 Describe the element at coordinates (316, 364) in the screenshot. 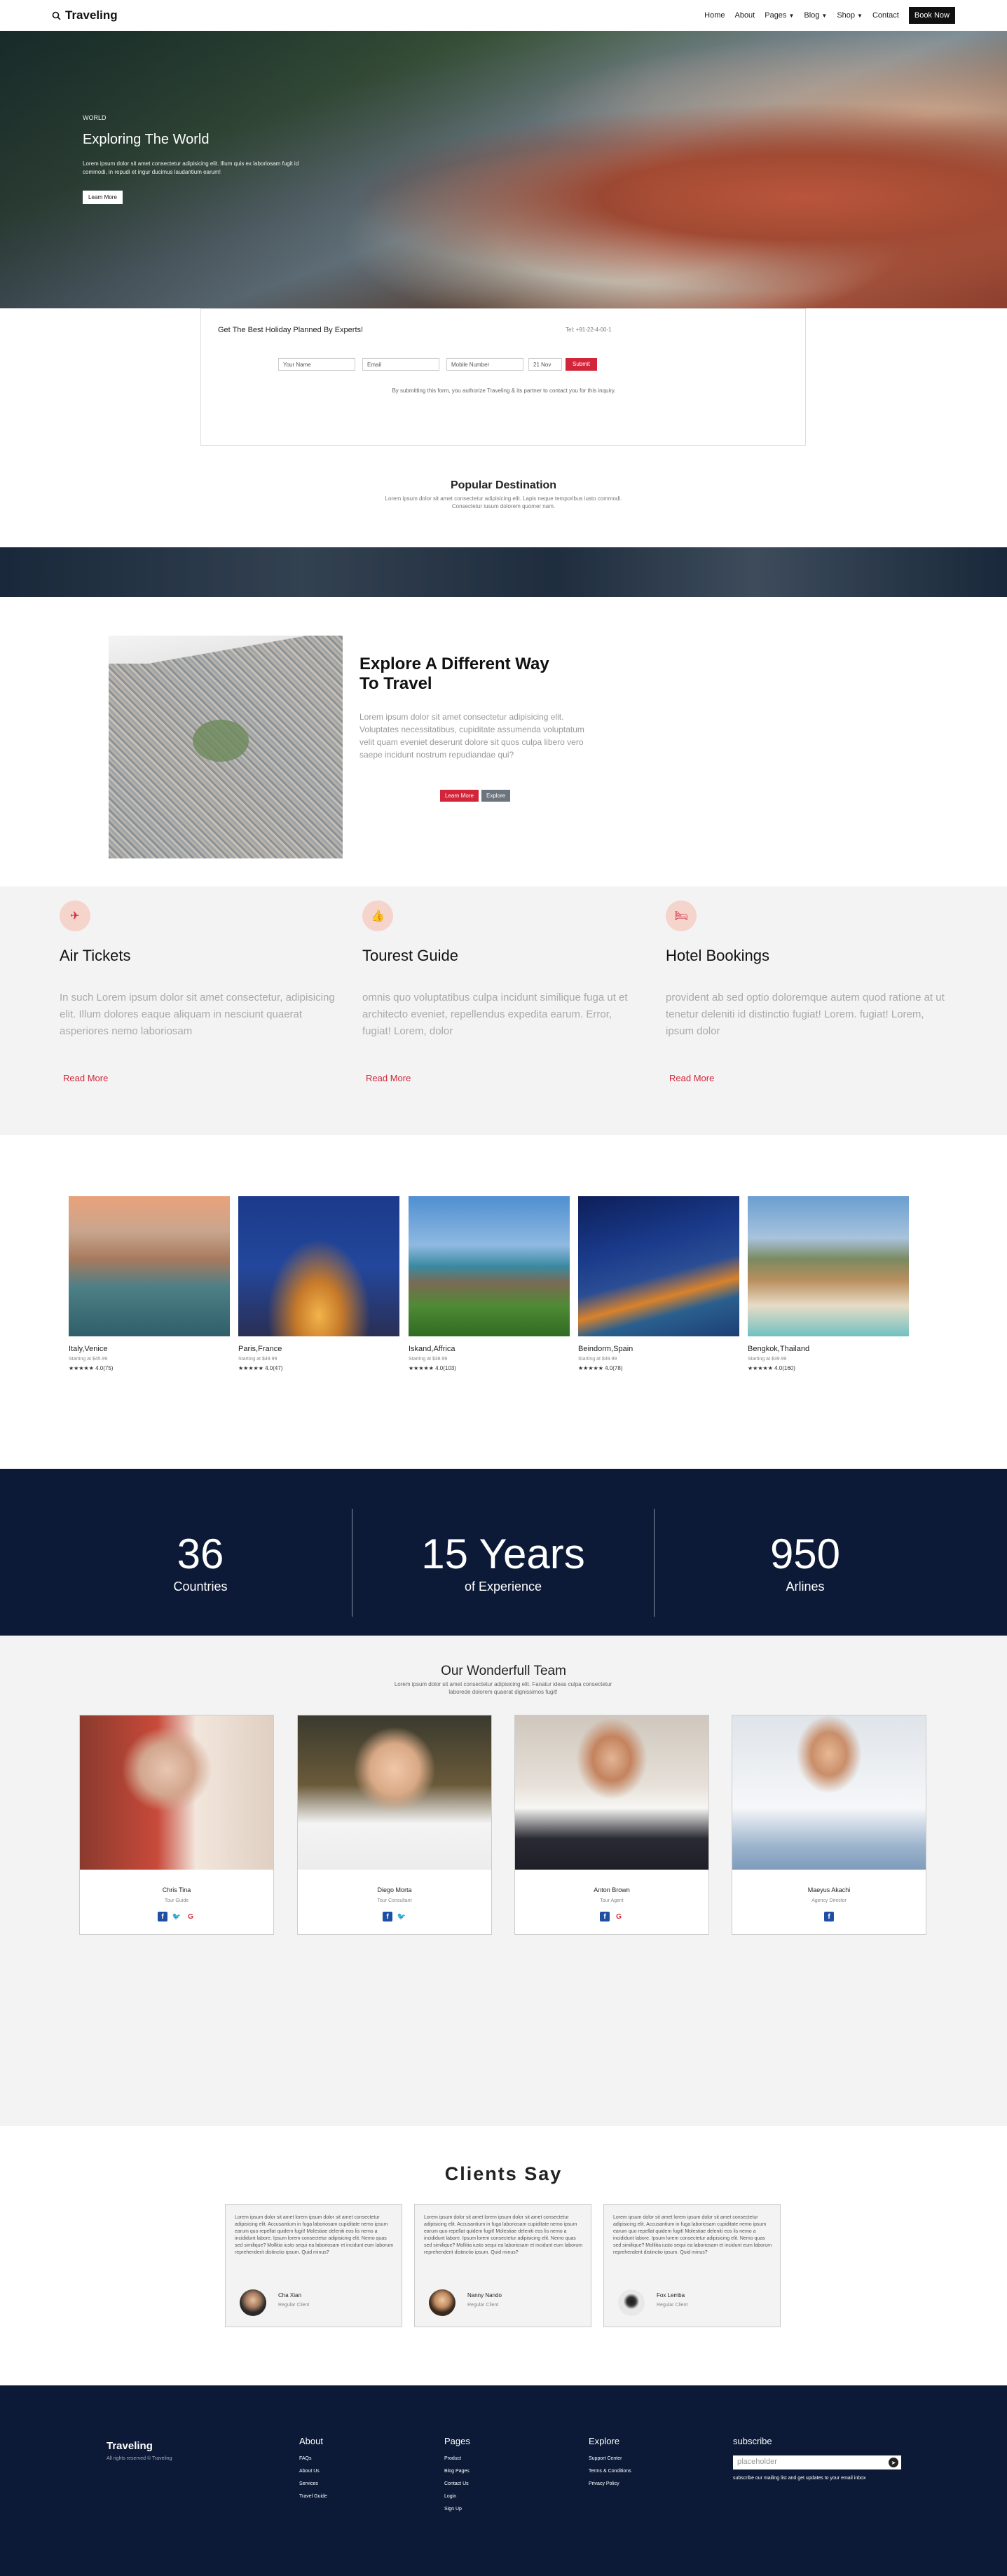

I see `name-field: Your Name` at that location.